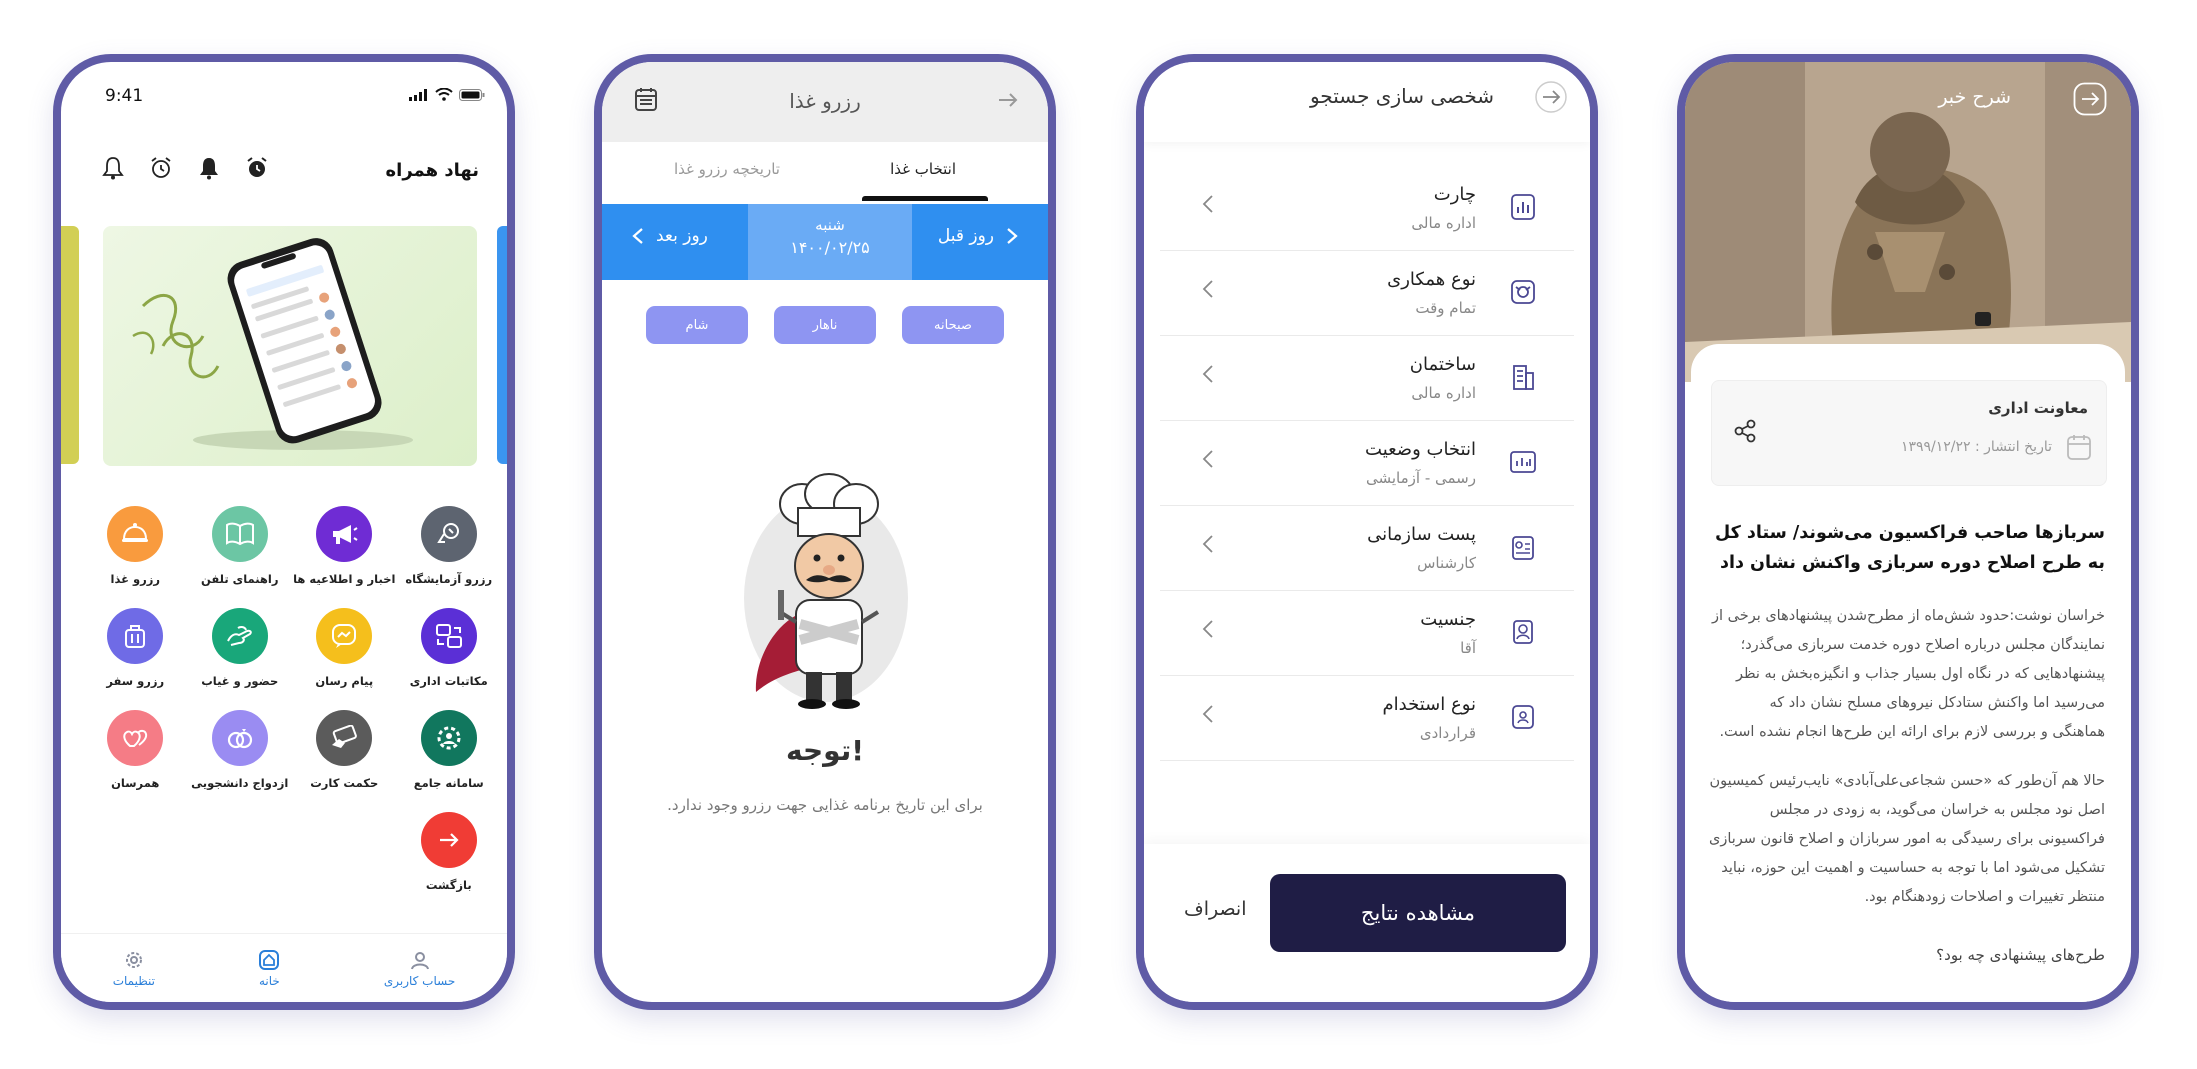 The height and width of the screenshot is (1069, 2197). What do you see at coordinates (240, 546) in the screenshot?
I see `app-phonebook: راهنمای تلفن` at bounding box center [240, 546].